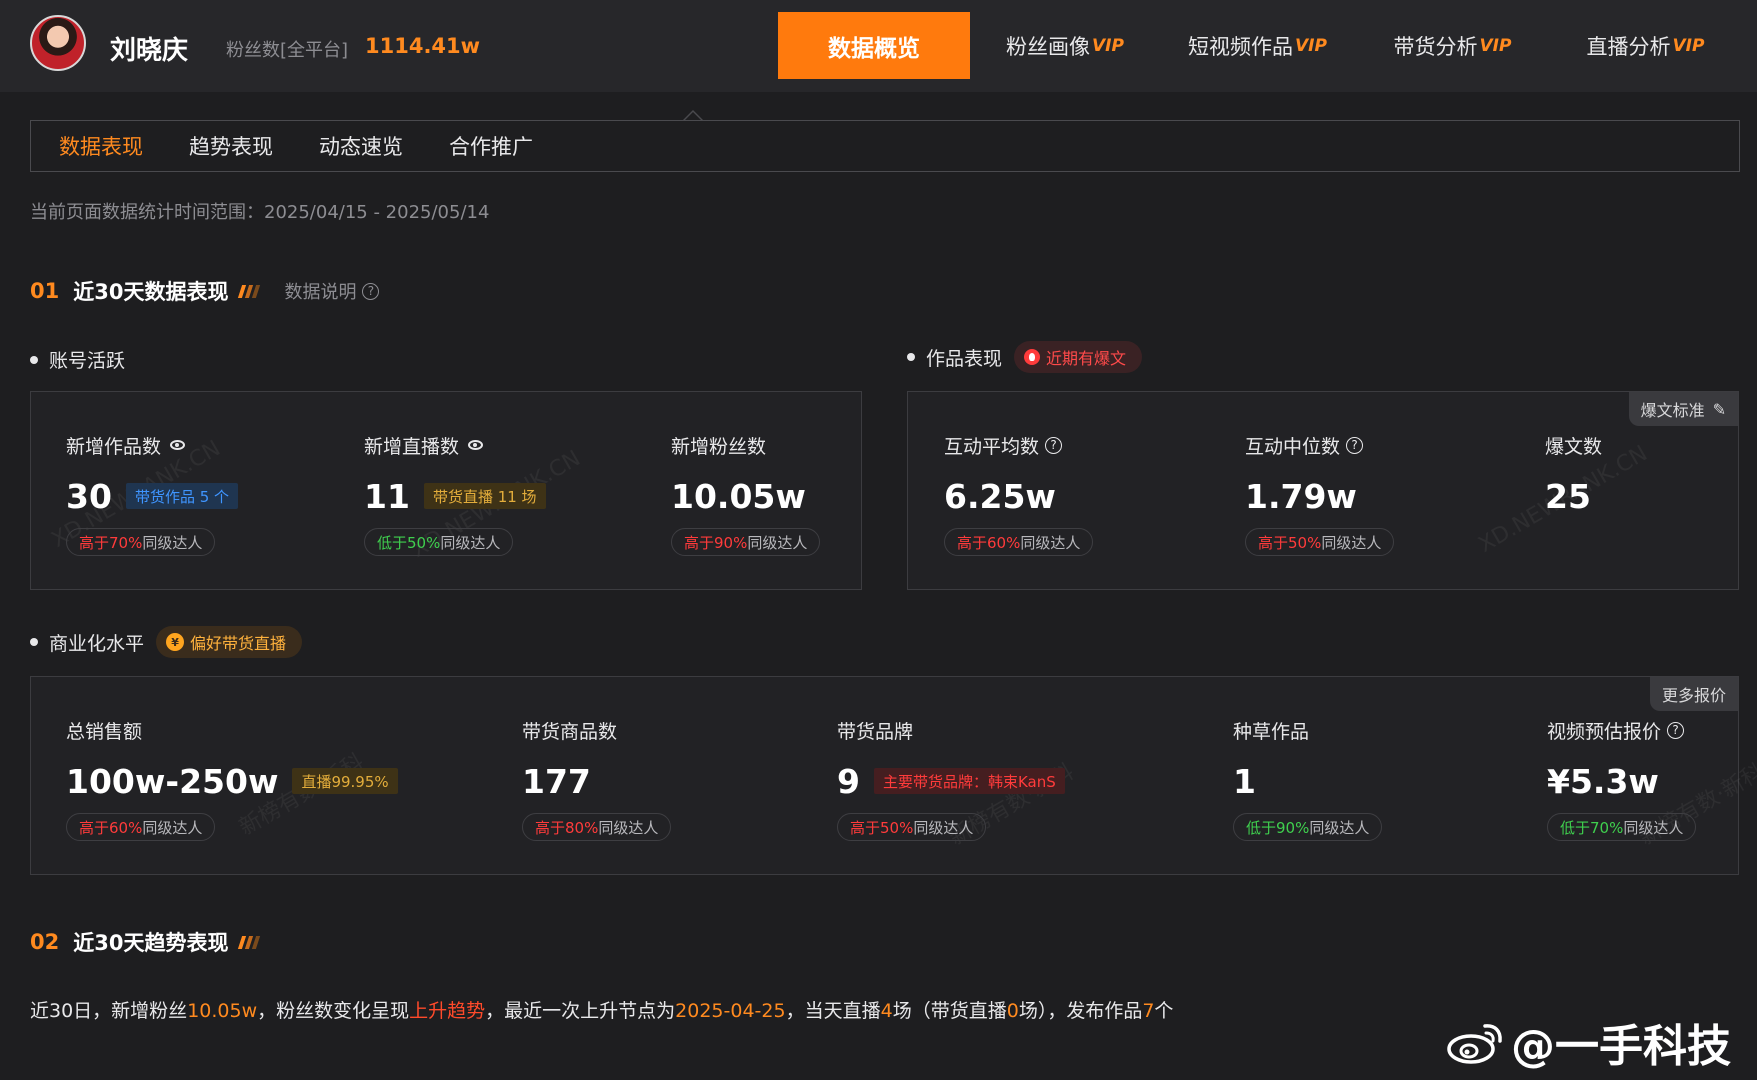 This screenshot has width=1757, height=1080. Describe the element at coordinates (570, 731) in the screenshot. I see `metric-label: 带货商品数` at that location.